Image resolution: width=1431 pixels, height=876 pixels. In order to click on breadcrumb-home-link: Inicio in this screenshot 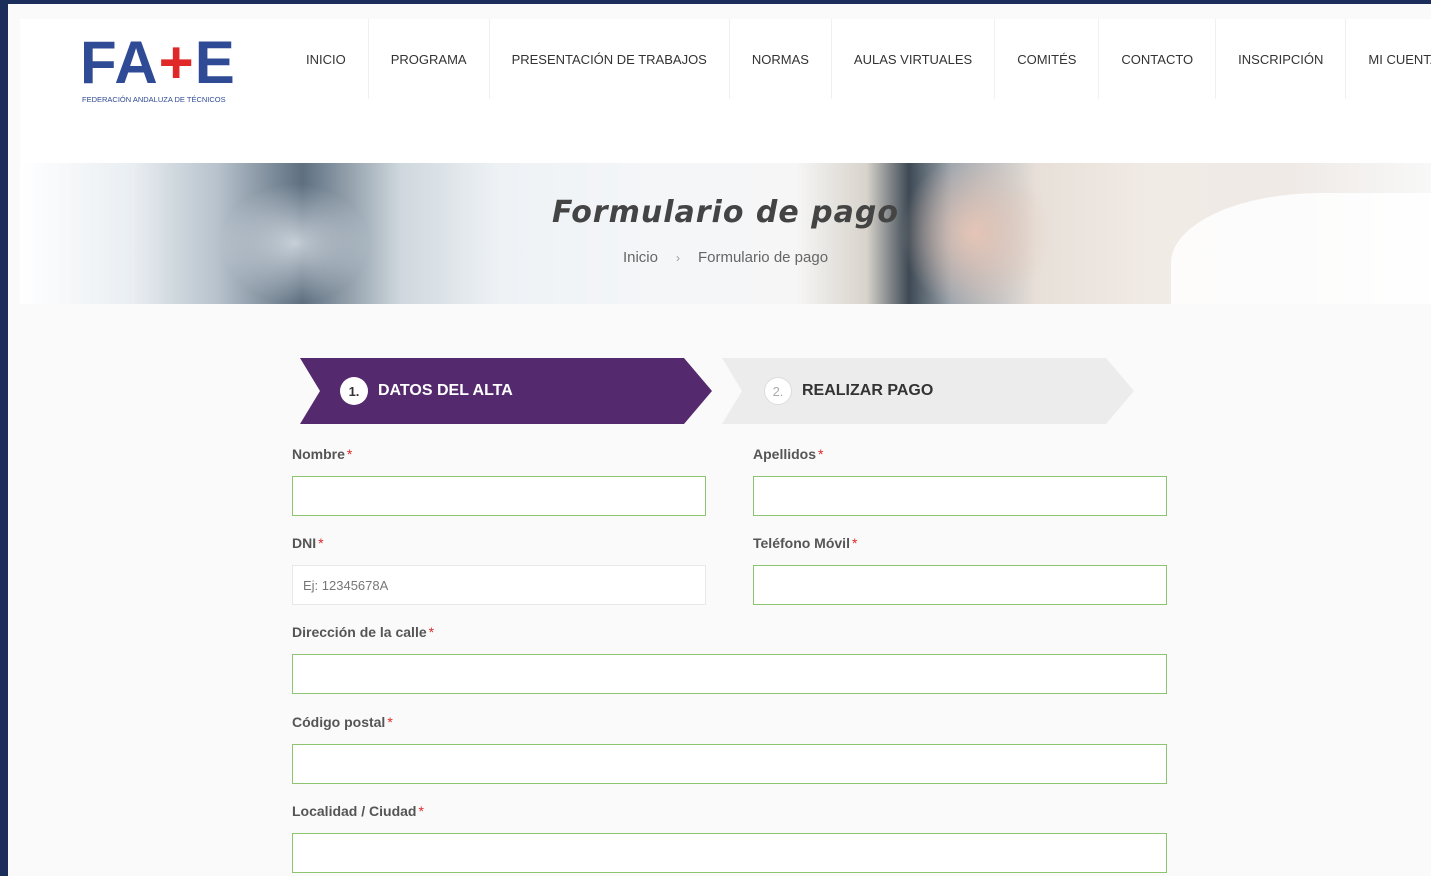, I will do `click(640, 257)`.